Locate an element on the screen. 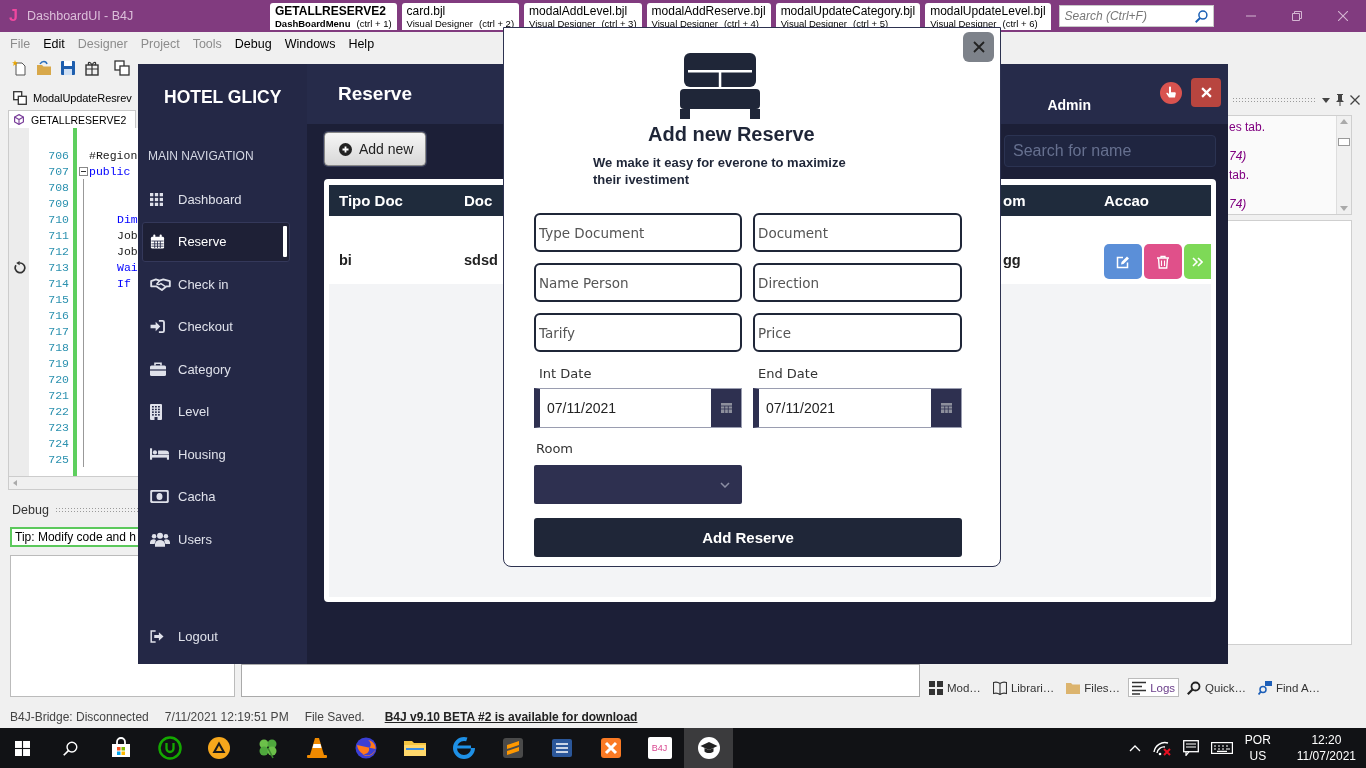 The height and width of the screenshot is (768, 1366). logout-button: Logout is located at coordinates (216, 636).